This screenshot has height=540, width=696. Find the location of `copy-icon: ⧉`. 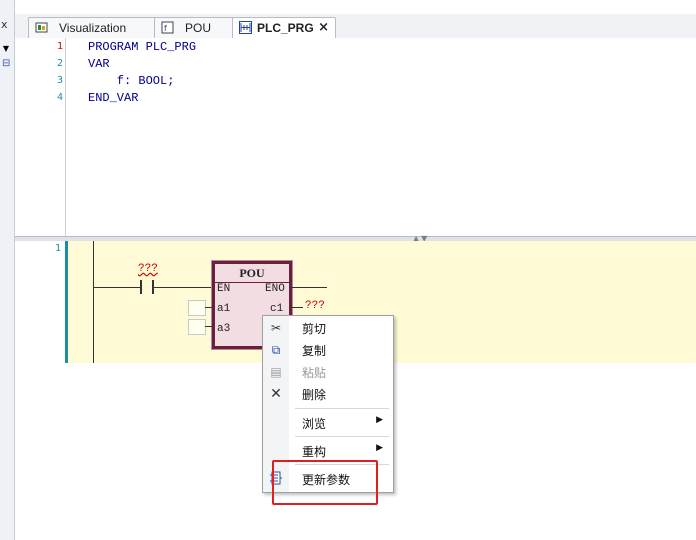

copy-icon: ⧉ is located at coordinates (276, 350).